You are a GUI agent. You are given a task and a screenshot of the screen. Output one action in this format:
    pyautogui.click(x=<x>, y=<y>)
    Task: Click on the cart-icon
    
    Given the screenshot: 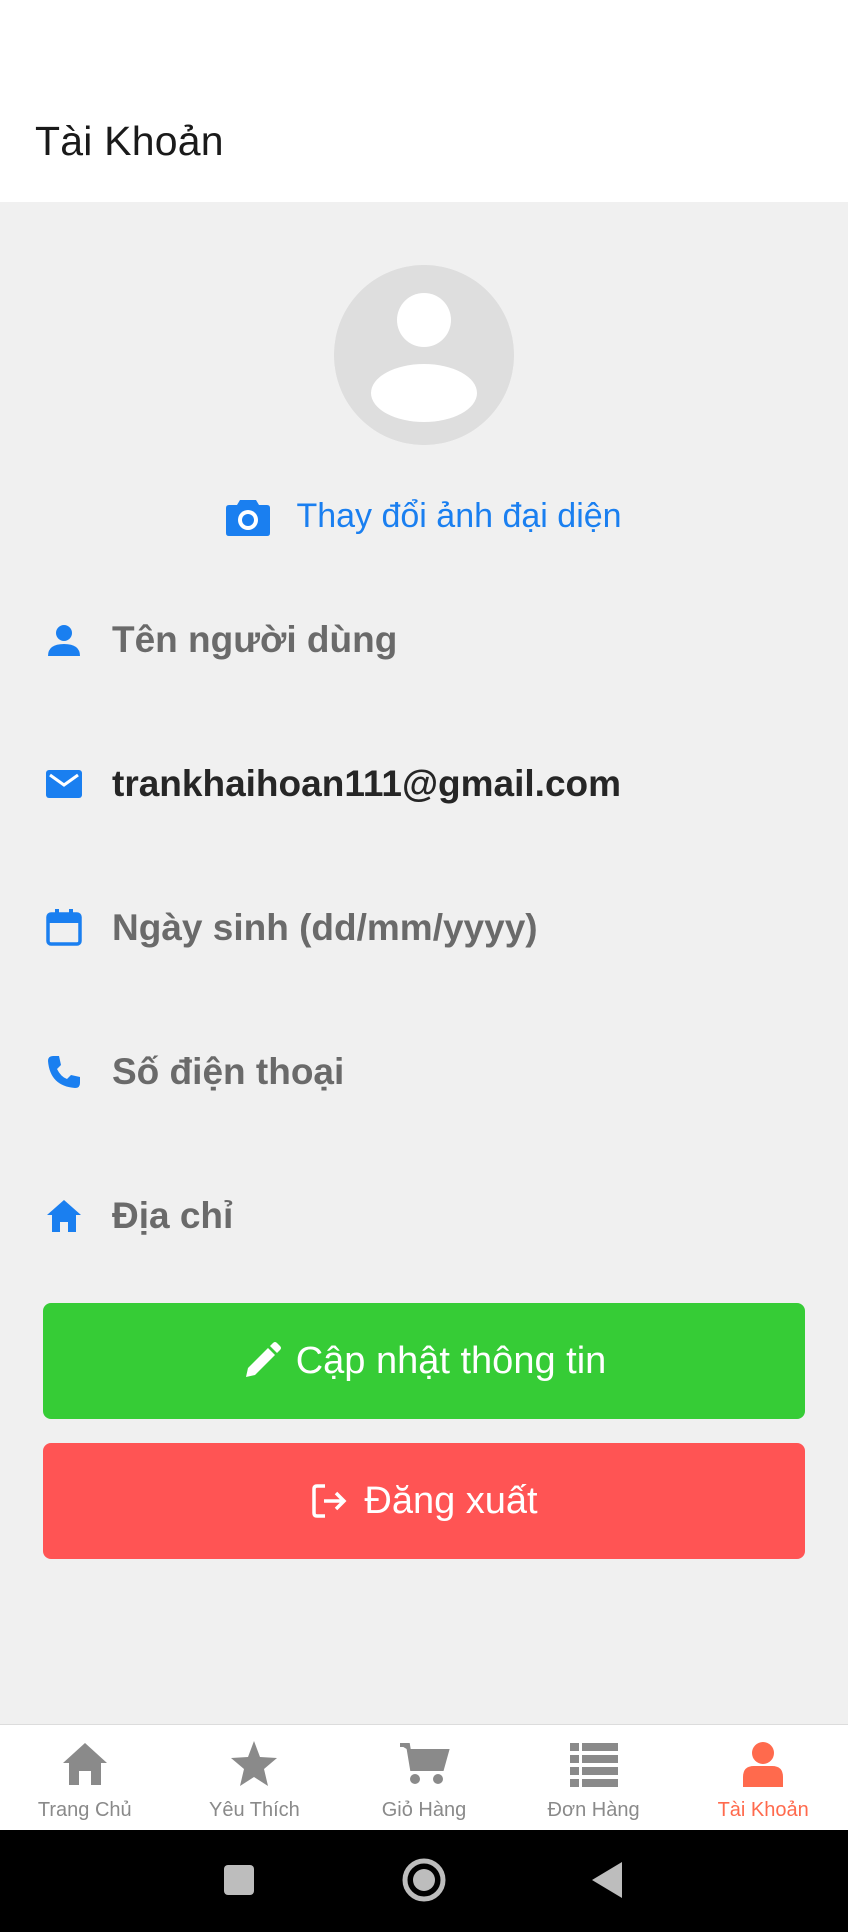 What is the action you would take?
    pyautogui.click(x=424, y=1764)
    